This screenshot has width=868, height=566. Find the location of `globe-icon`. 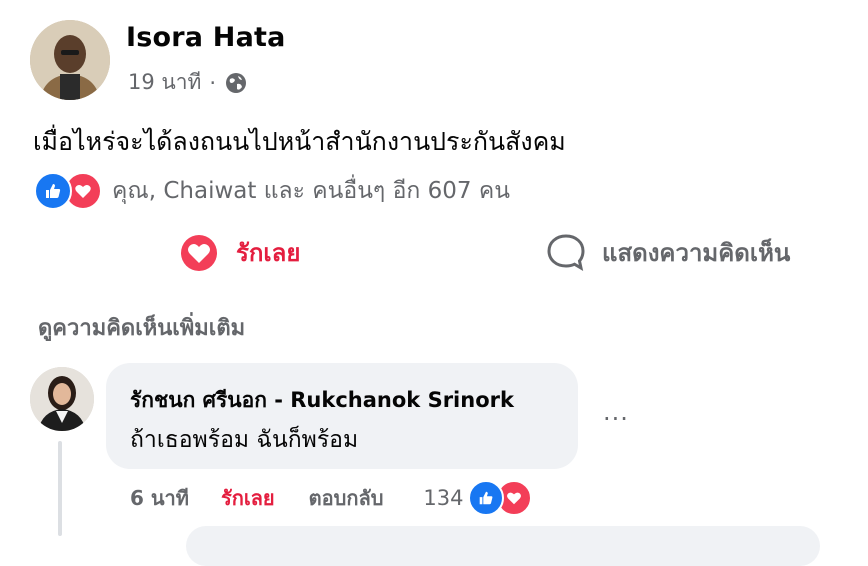

globe-icon is located at coordinates (236, 83).